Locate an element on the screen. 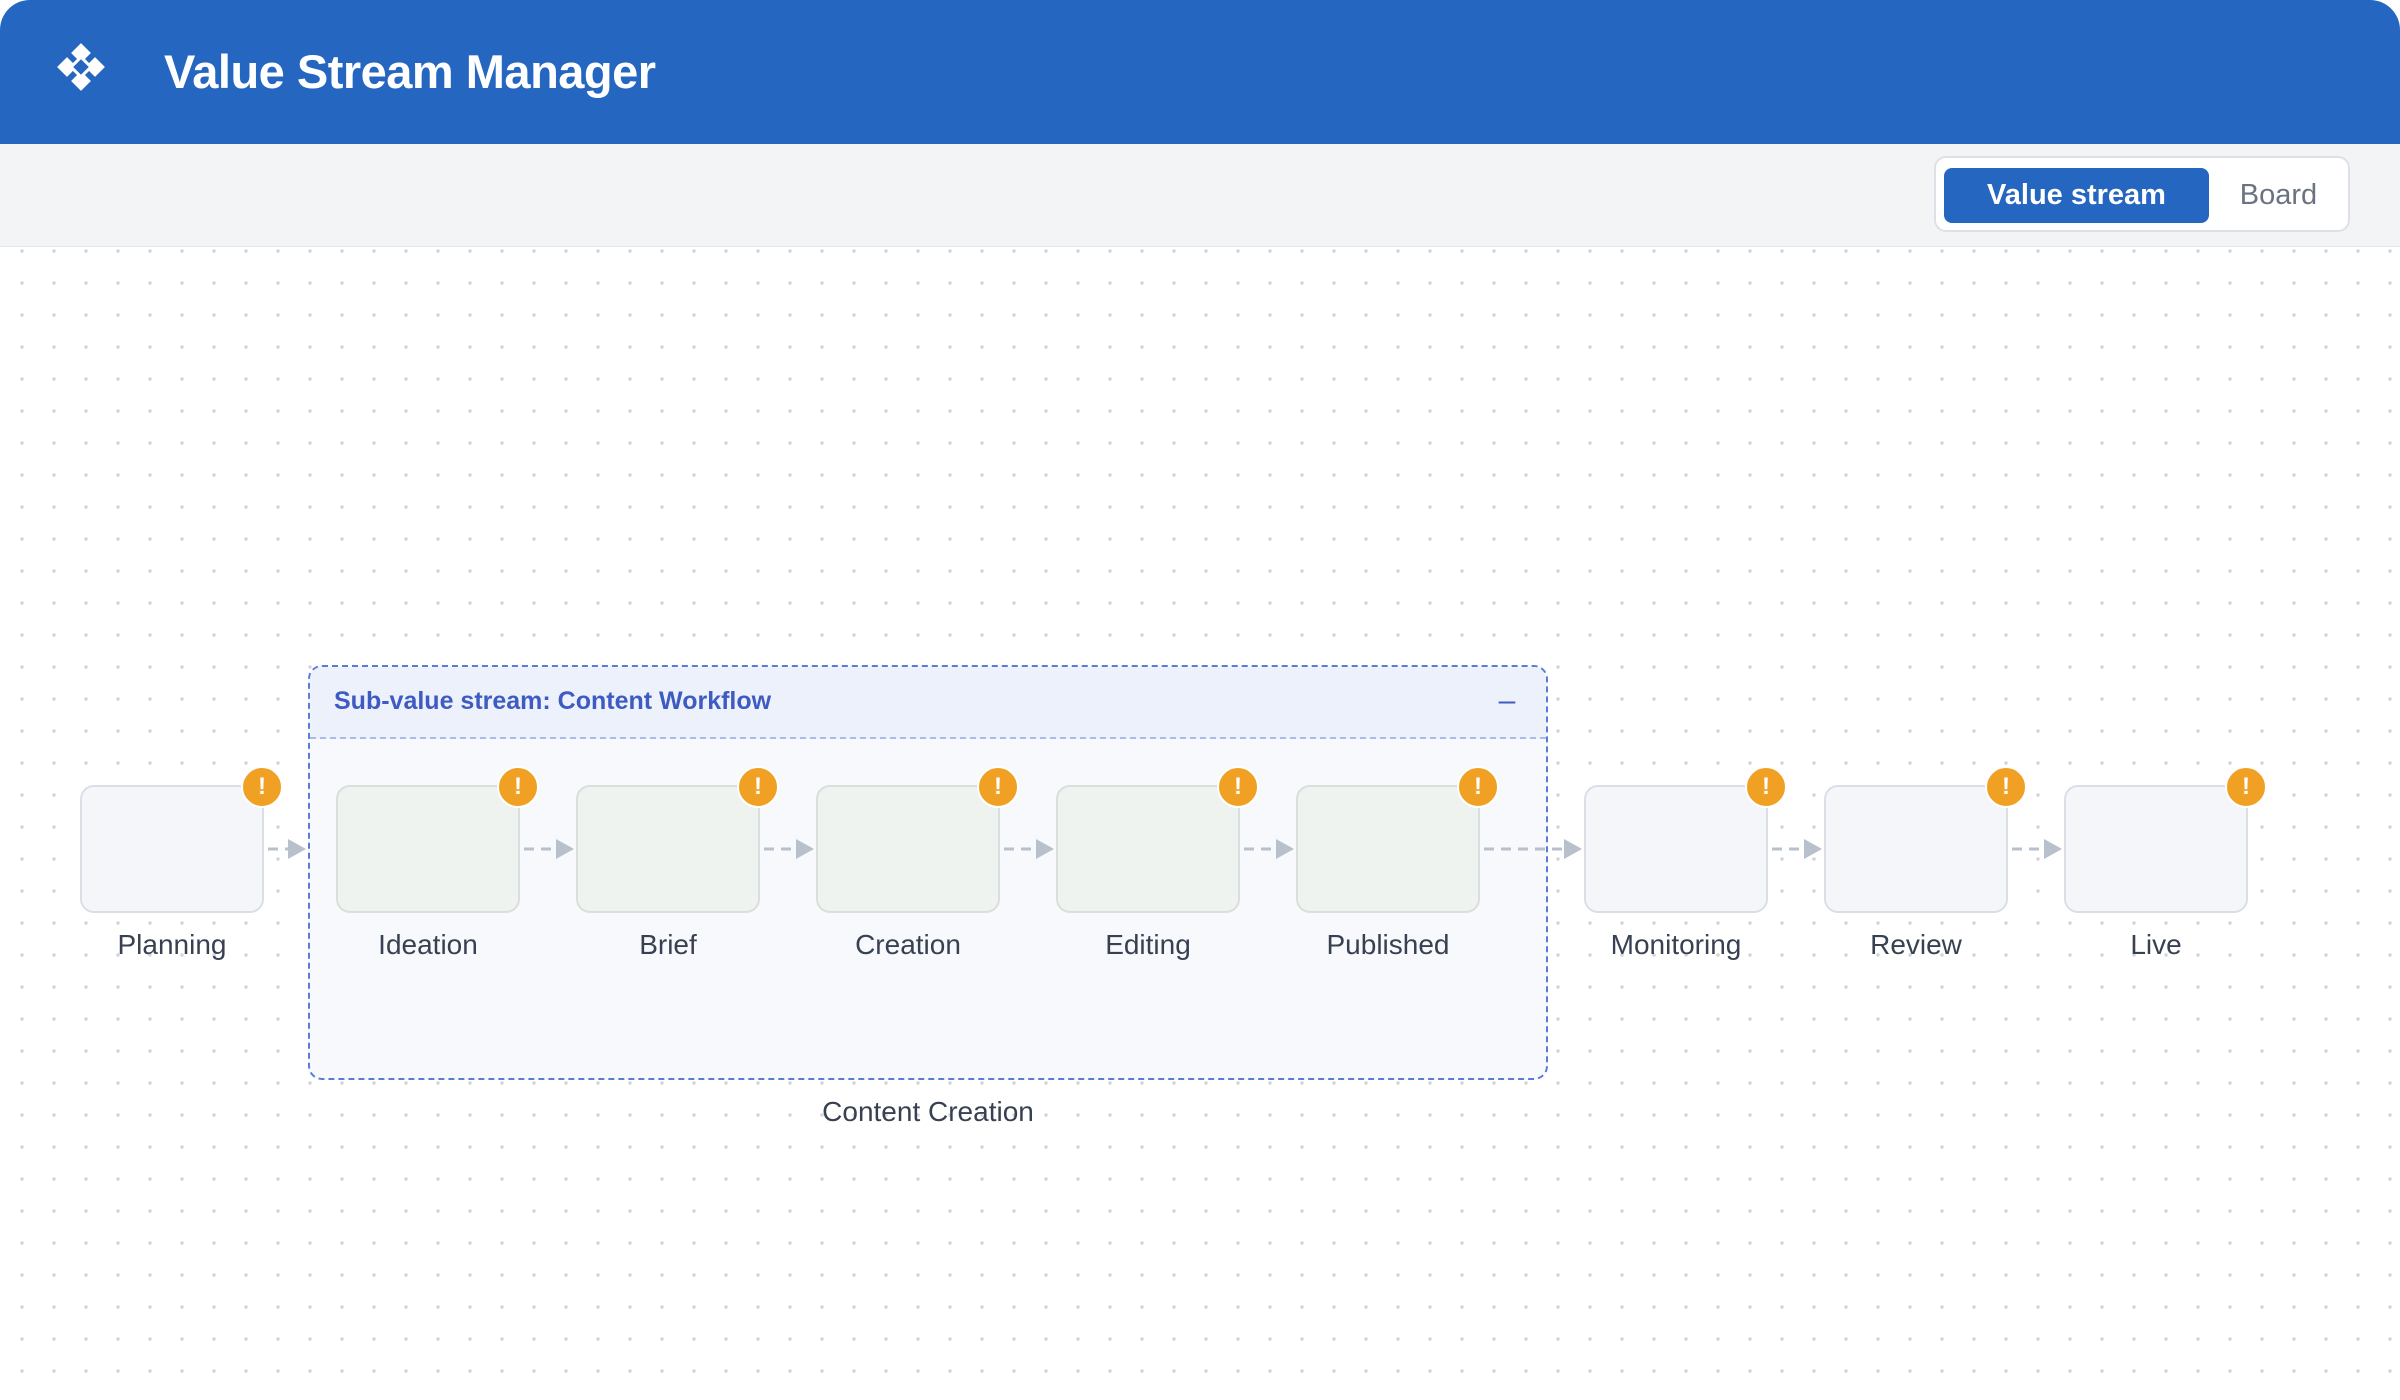  toolbar: Value stream Board is located at coordinates (1200, 195).